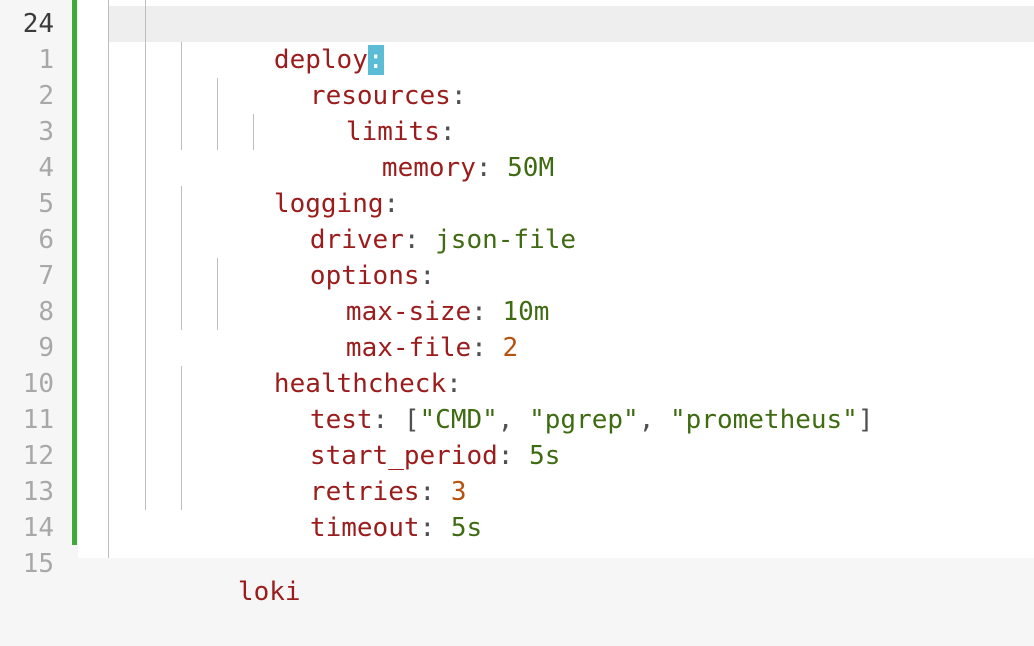 The width and height of the screenshot is (1034, 646). What do you see at coordinates (865, 420) in the screenshot?
I see `yaml-bracket: ]` at bounding box center [865, 420].